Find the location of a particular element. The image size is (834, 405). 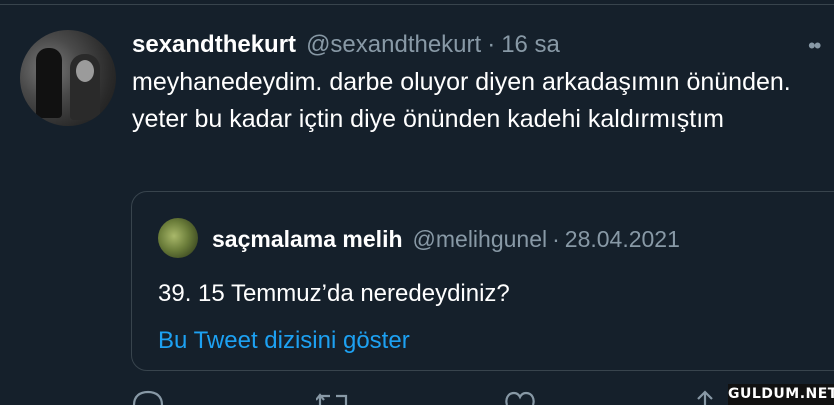

share-icon is located at coordinates (705, 396).